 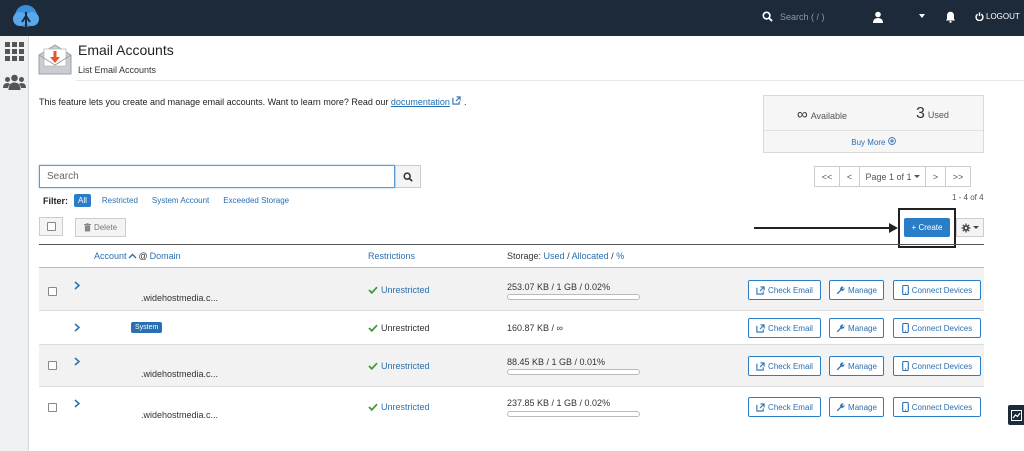 I want to click on annotation-arrow, so click(x=822, y=228).